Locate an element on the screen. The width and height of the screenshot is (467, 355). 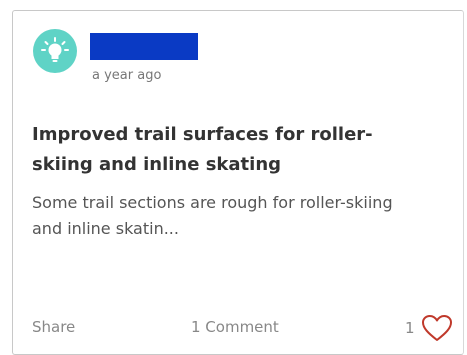
heart-outline-icon is located at coordinates (437, 328).